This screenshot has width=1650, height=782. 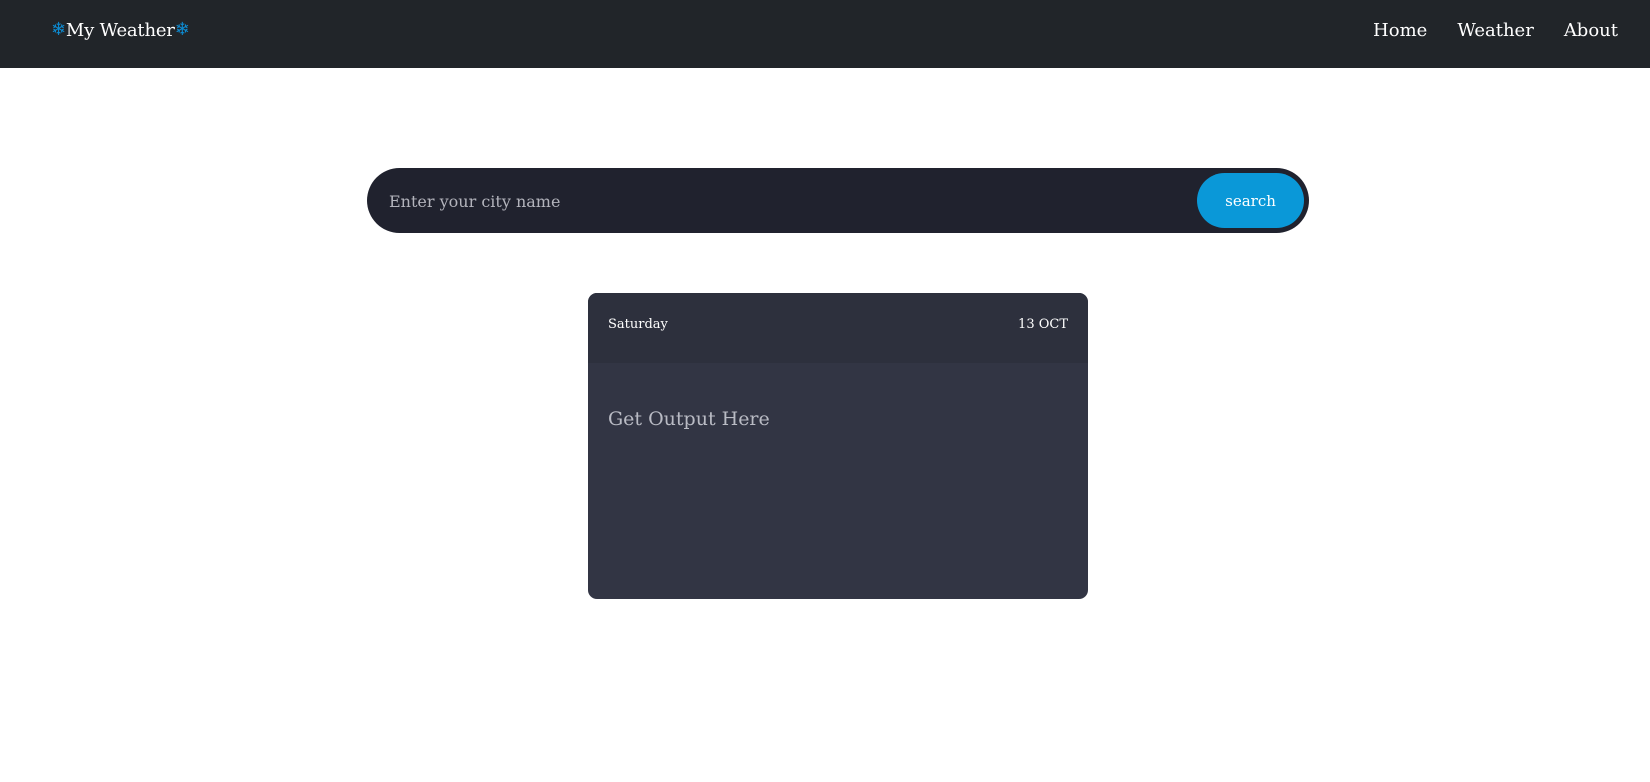 I want to click on city-search-input, so click(x=789, y=201).